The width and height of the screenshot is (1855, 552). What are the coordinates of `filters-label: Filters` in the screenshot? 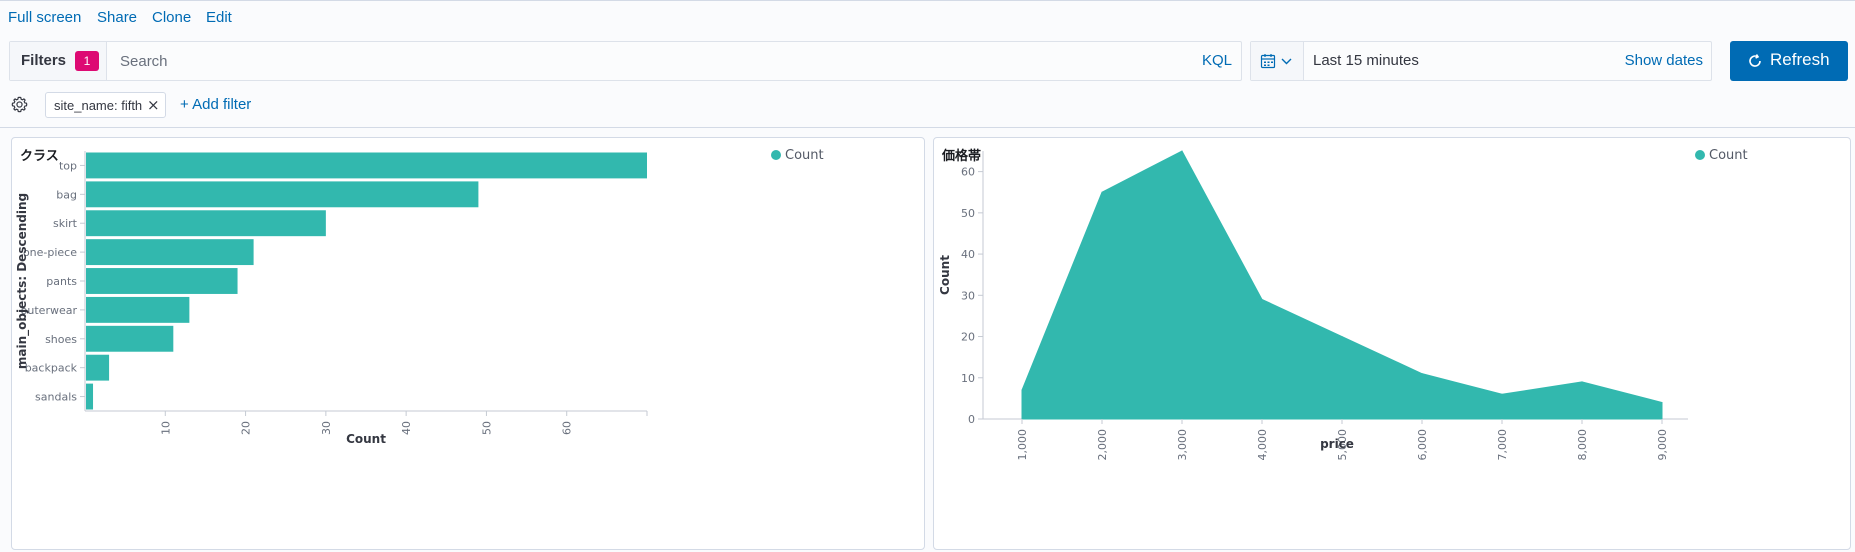 It's located at (44, 60).